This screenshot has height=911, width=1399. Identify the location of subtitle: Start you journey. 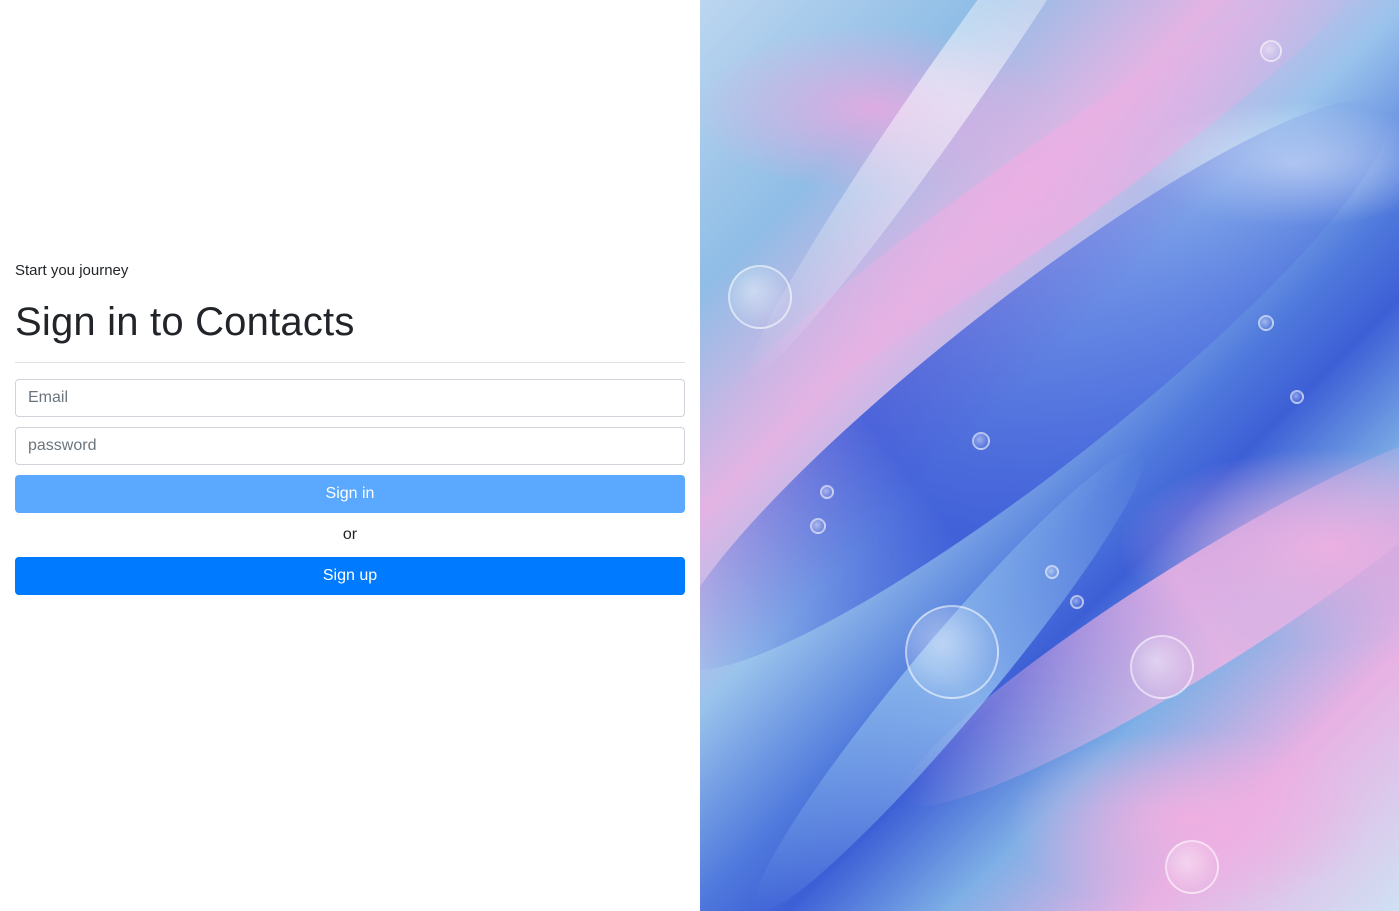
(72, 270).